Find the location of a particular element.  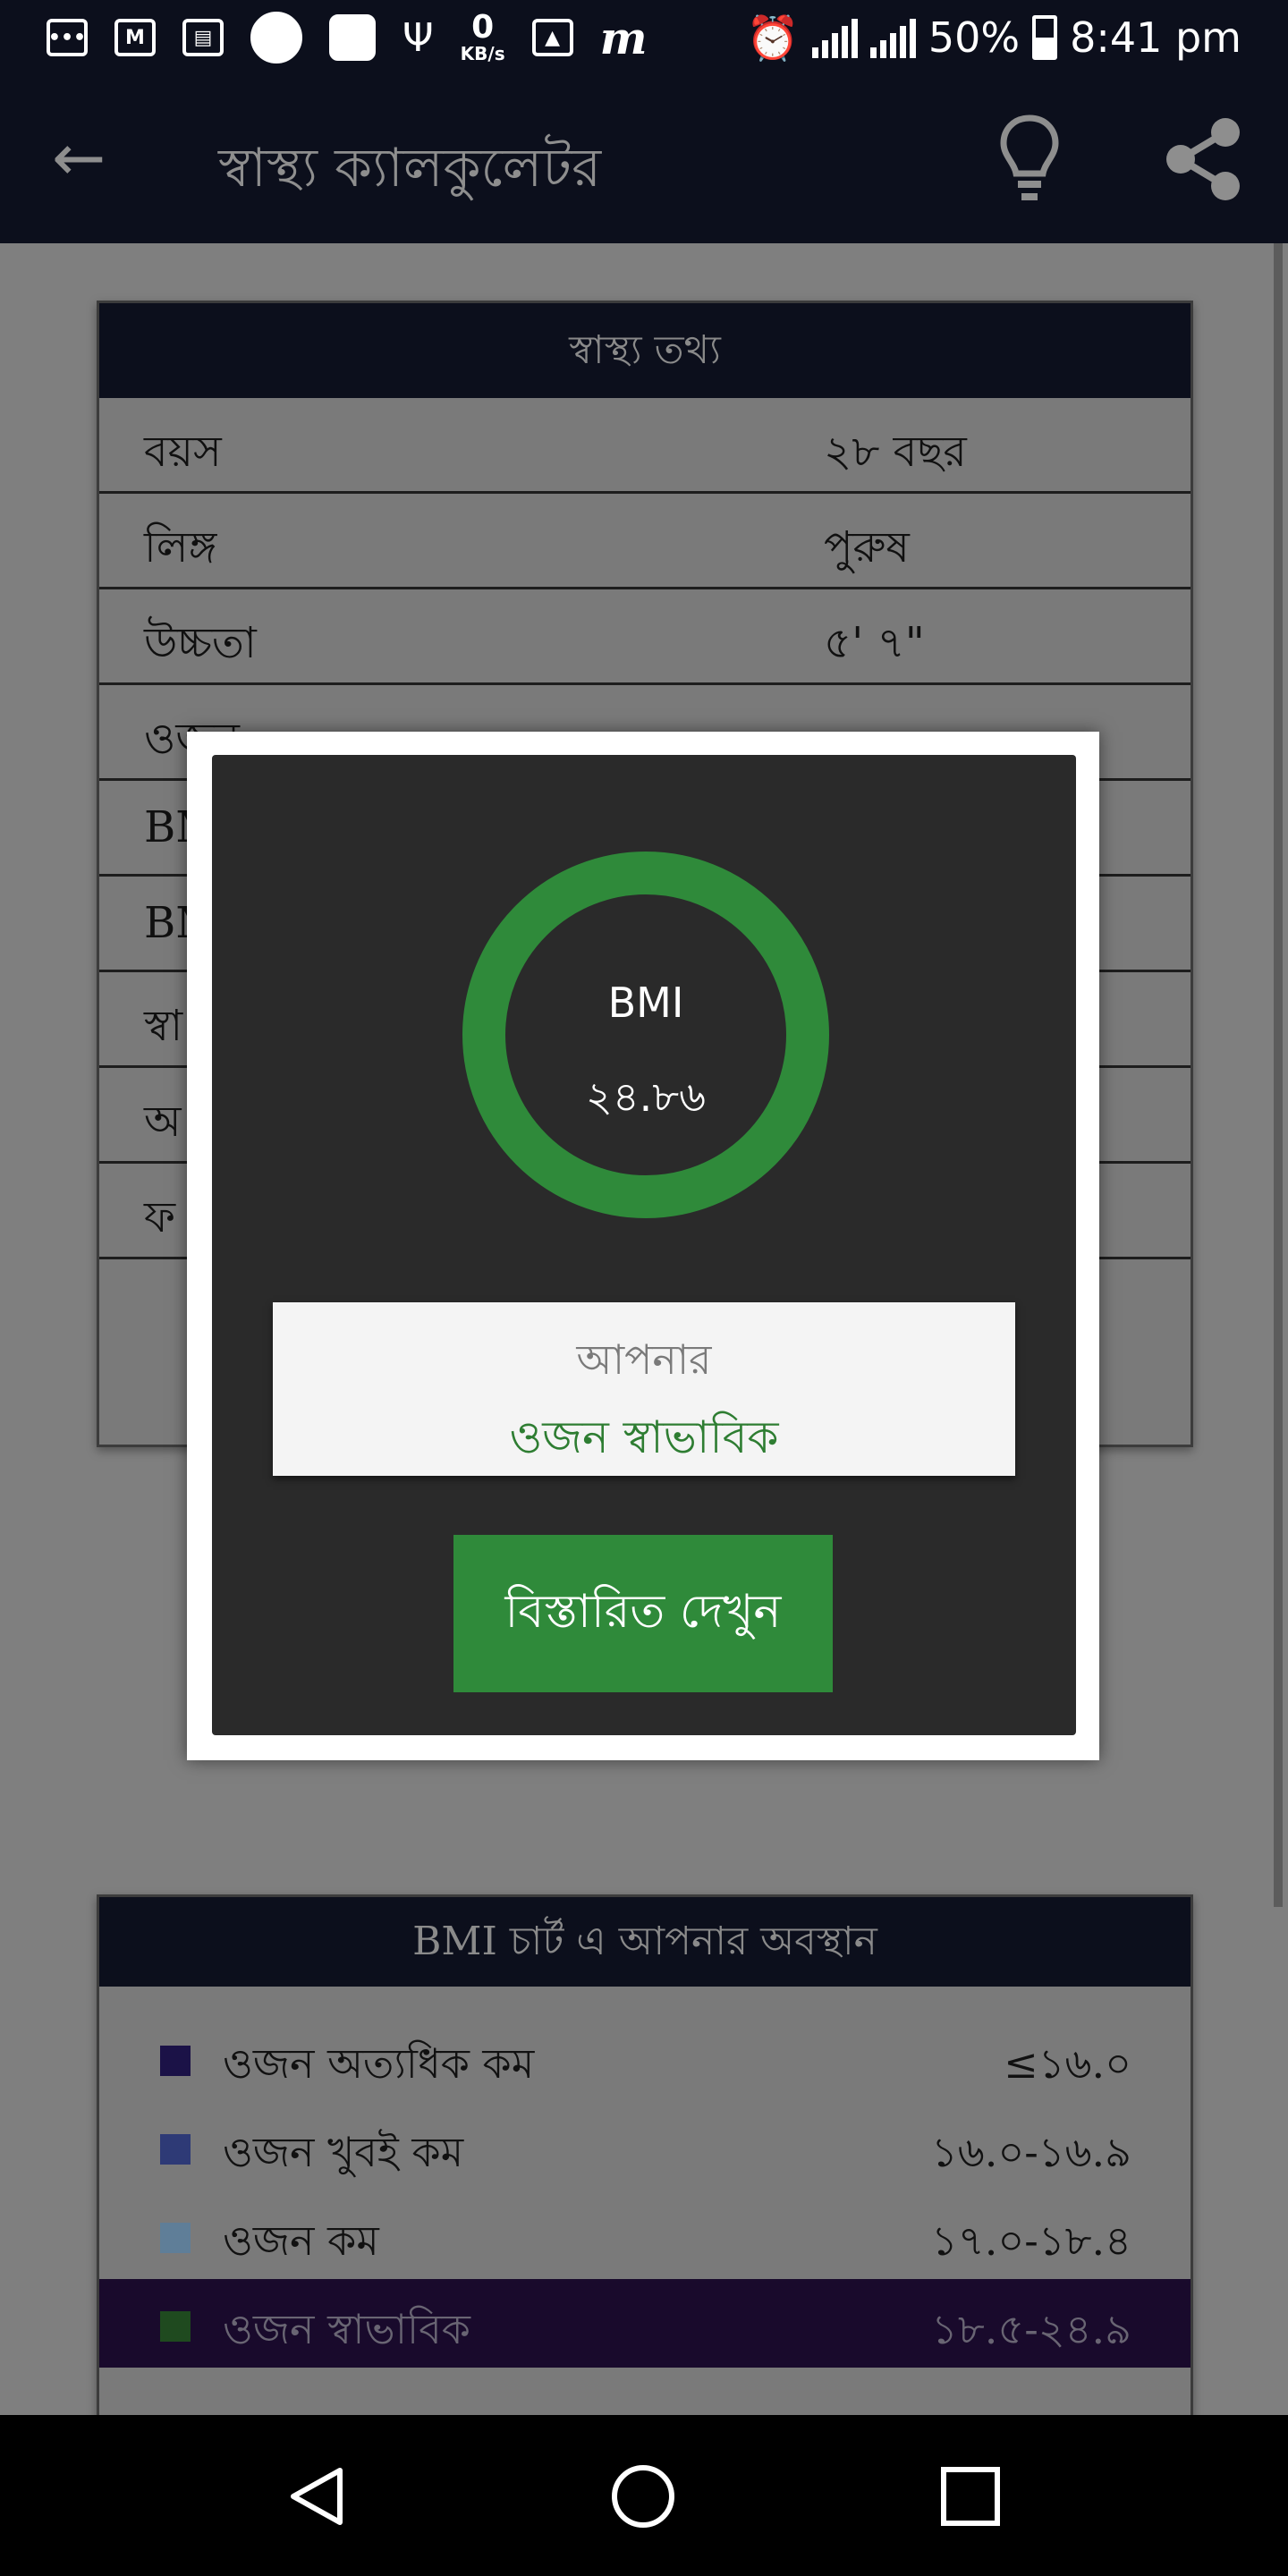

info-row-age: বয়স ২৮ বছর is located at coordinates (645, 446).